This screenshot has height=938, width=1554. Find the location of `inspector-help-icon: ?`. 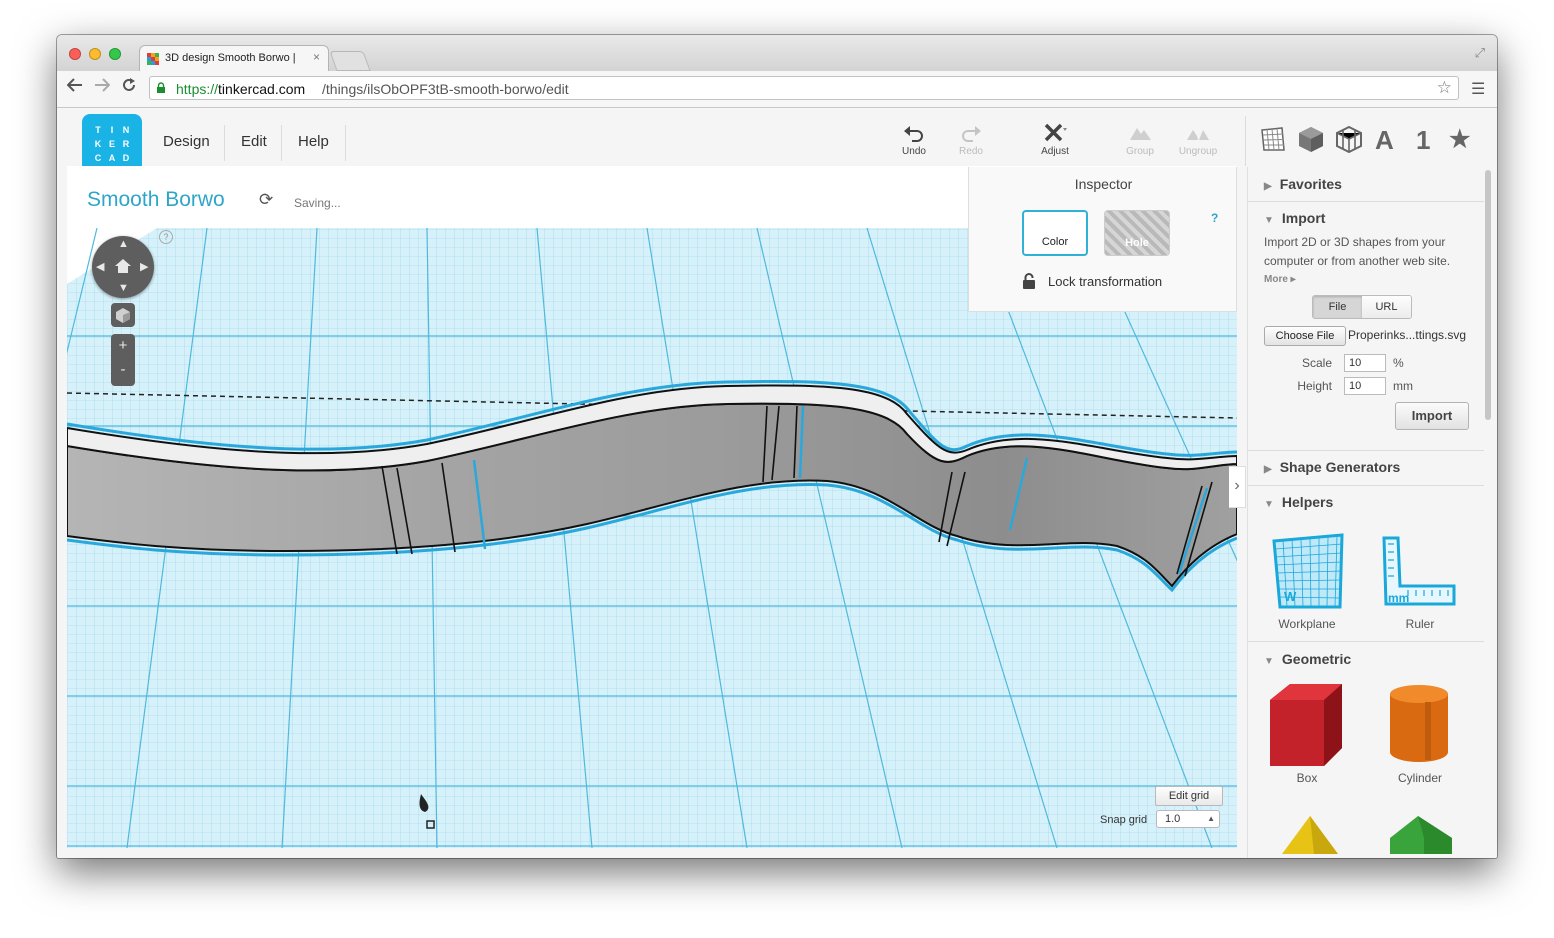

inspector-help-icon: ? is located at coordinates (1214, 218).